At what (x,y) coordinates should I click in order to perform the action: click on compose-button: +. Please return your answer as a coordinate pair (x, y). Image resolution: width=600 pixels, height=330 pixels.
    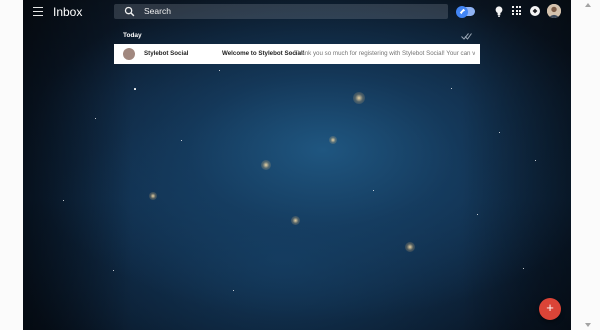
    Looking at the image, I should click on (550, 309).